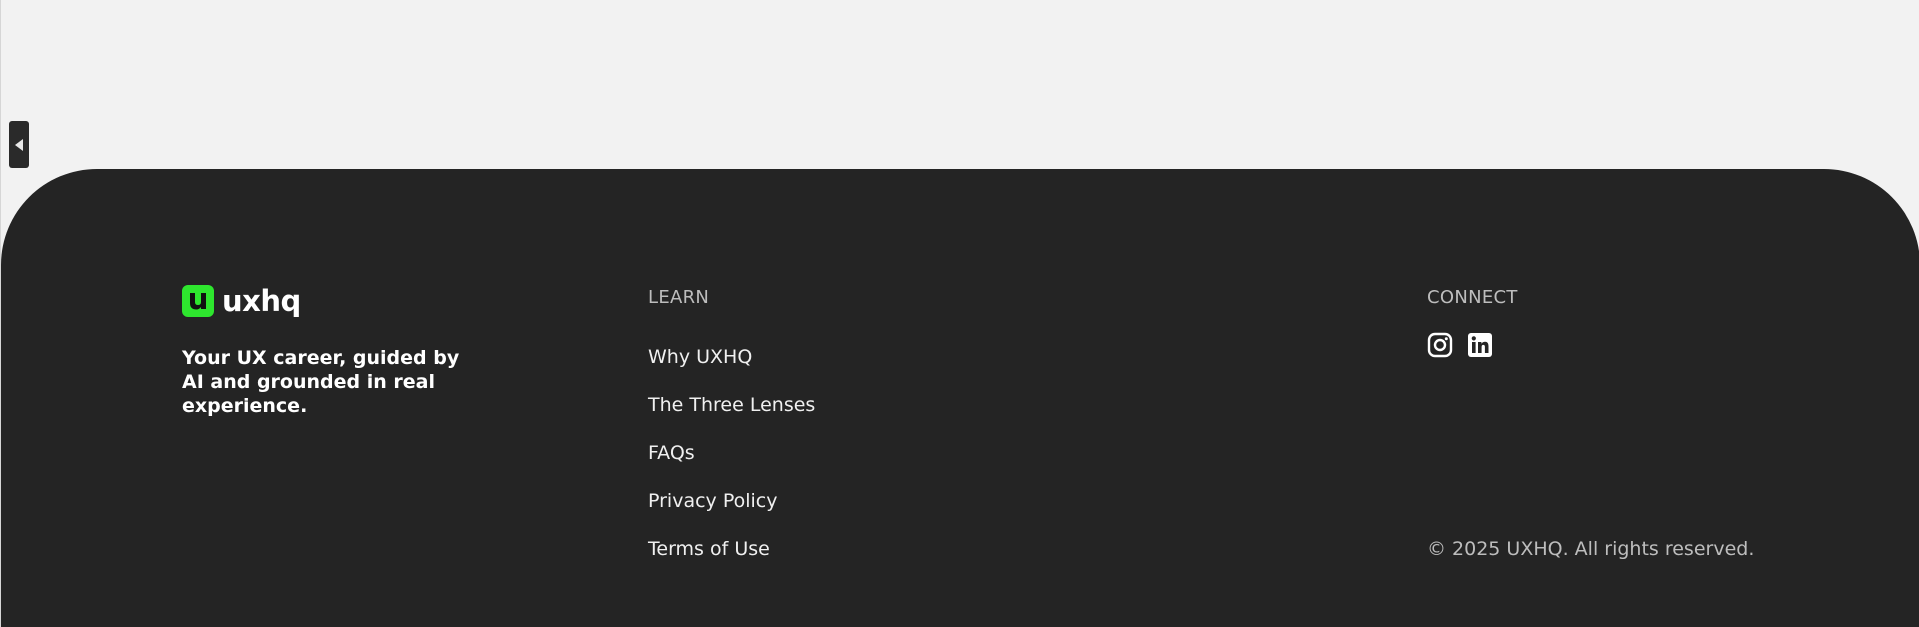 This screenshot has height=627, width=1919. I want to click on footer-link-faqs: FAQs, so click(731, 465).